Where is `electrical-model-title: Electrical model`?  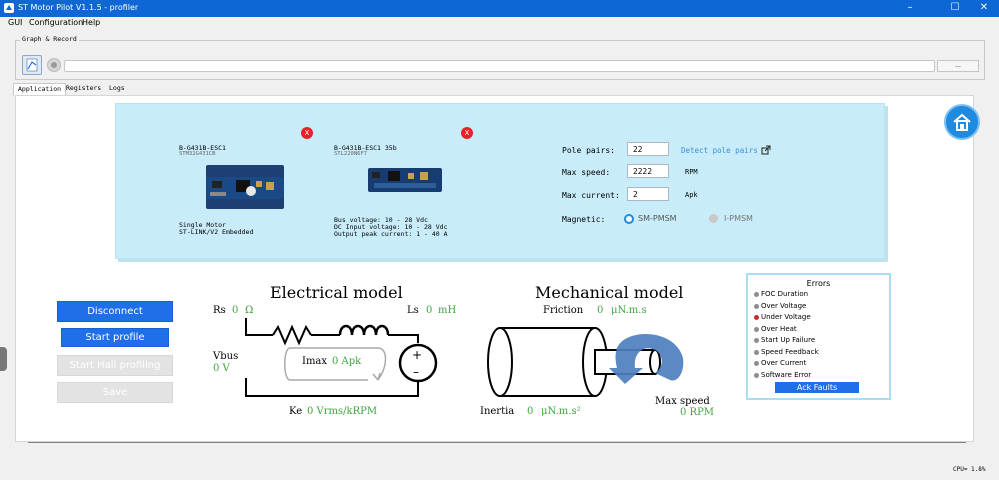
electrical-model-title: Electrical model is located at coordinates (336, 292).